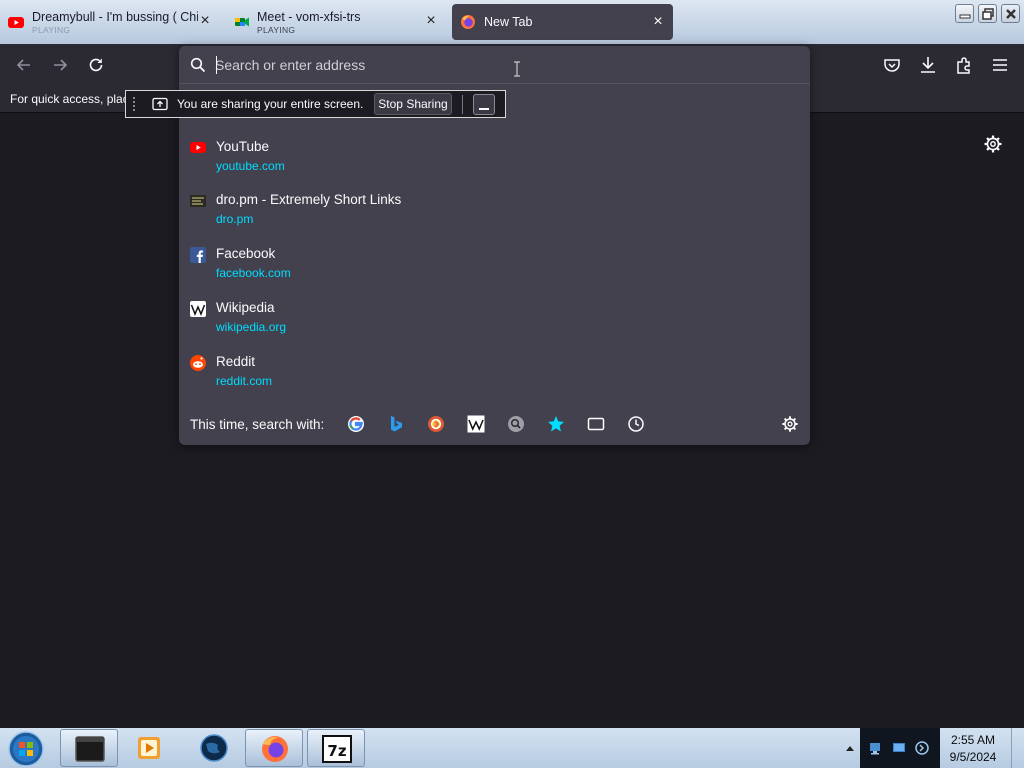 This screenshot has height=768, width=1024. What do you see at coordinates (26, 748) in the screenshot?
I see `start-button` at bounding box center [26, 748].